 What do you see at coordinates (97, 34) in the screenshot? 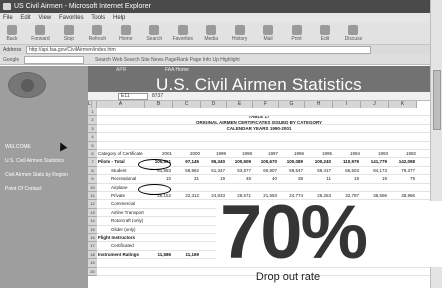
I see `refresh-button: Refresh` at bounding box center [97, 34].